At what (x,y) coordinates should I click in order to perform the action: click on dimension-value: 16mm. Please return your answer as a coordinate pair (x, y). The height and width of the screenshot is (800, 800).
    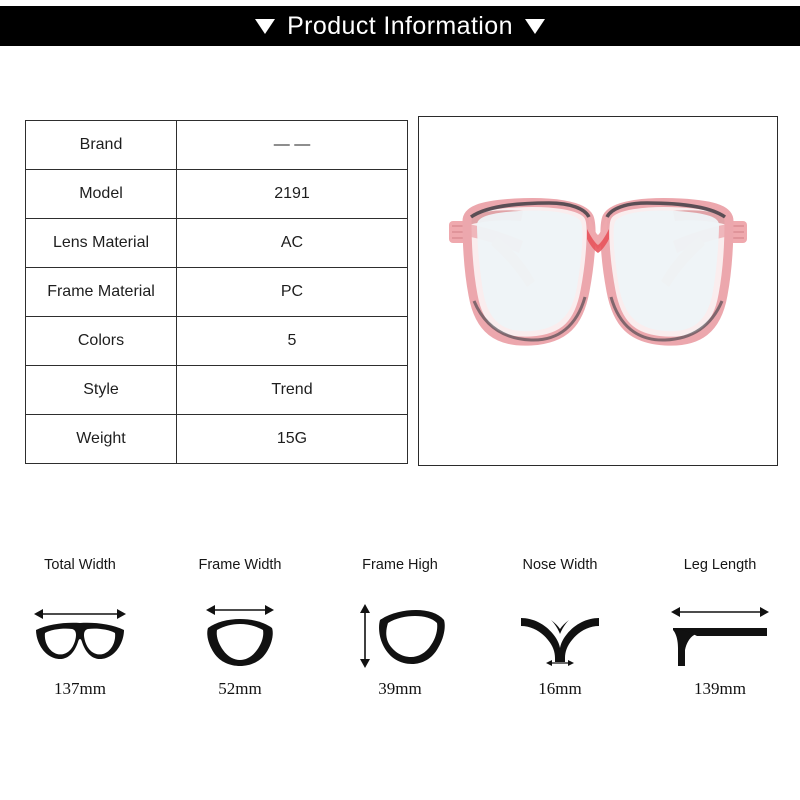
    Looking at the image, I should click on (560, 688).